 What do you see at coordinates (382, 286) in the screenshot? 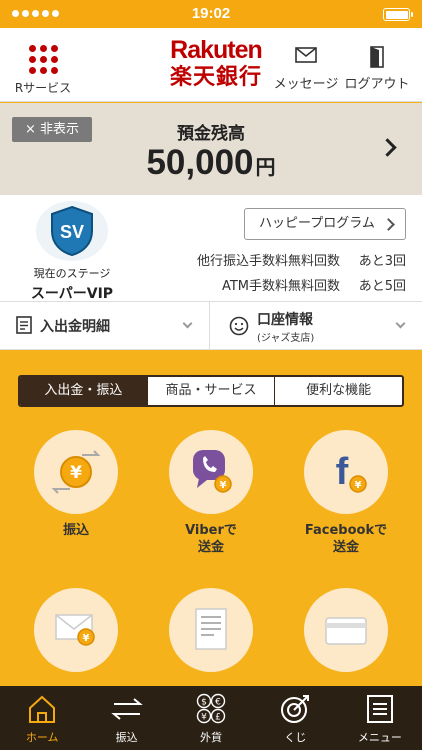
I see `fee-count: あと5回` at bounding box center [382, 286].